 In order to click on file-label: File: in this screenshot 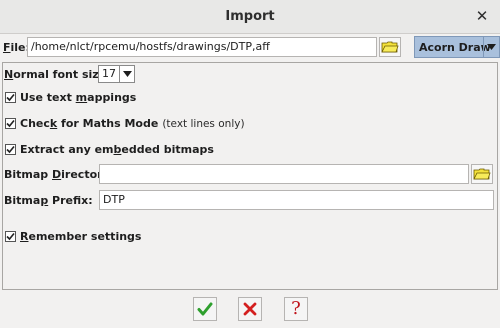, I will do `click(16, 47)`.